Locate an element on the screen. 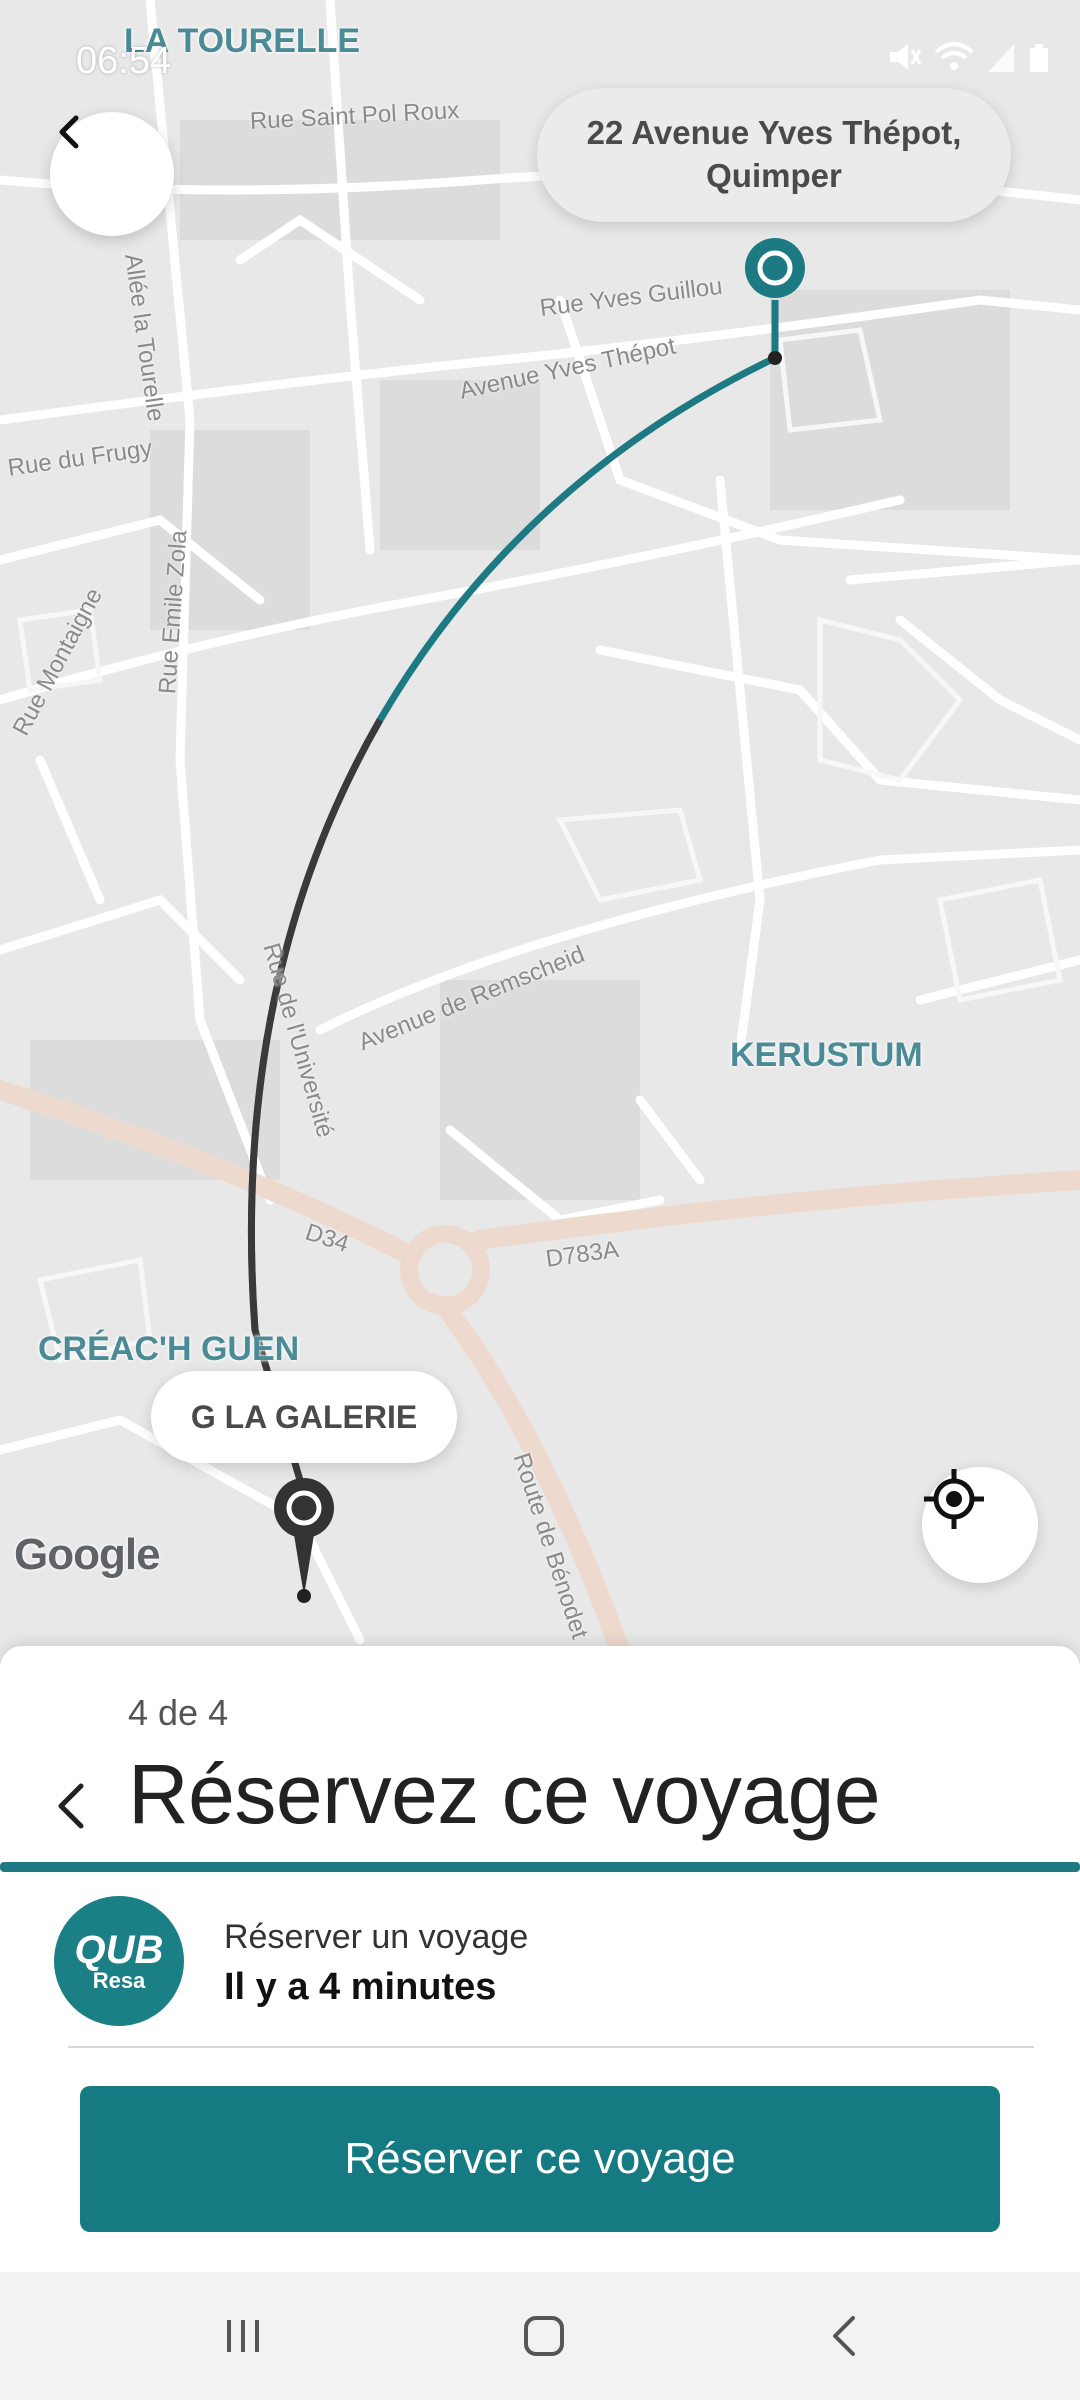  page-title: Réservez ce voyage is located at coordinates (504, 1794).